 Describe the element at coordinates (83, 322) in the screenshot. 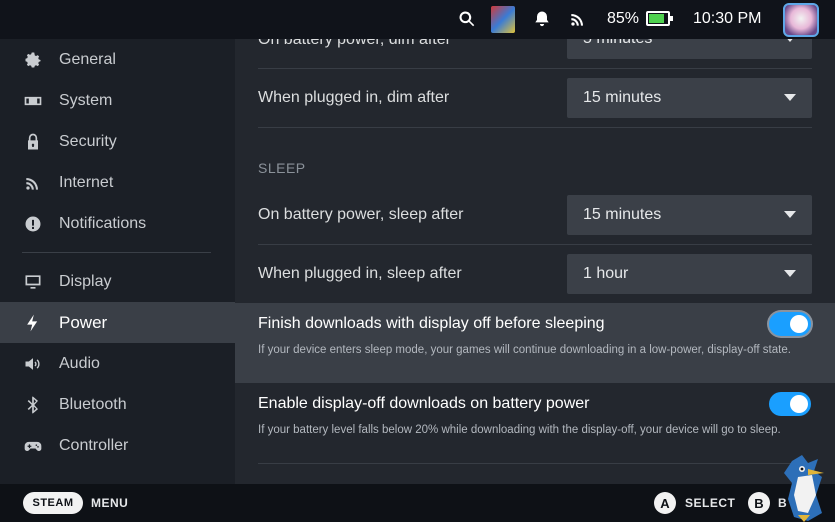

I see `sidebar-item-label: Power` at that location.